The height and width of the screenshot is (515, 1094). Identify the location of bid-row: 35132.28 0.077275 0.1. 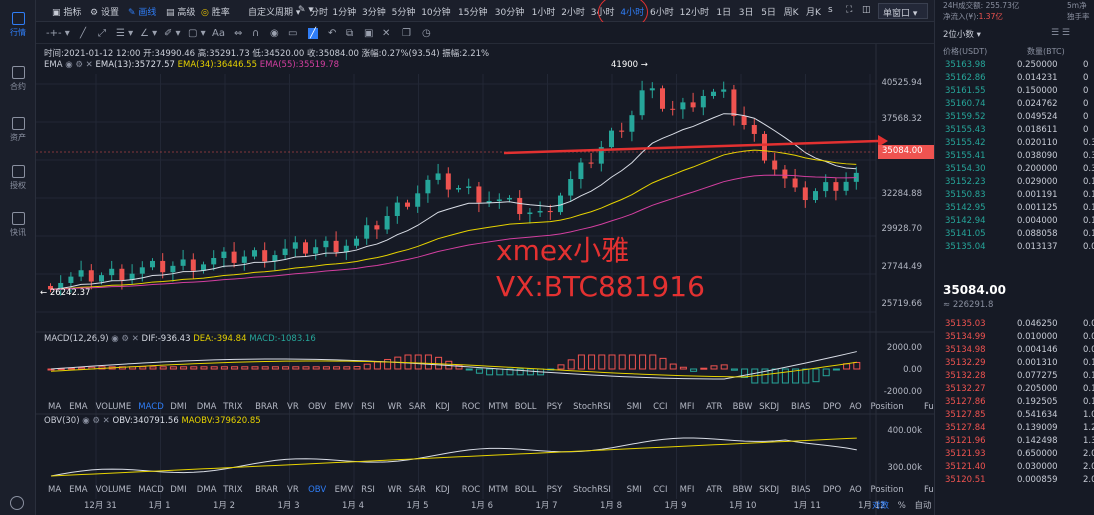
(1014, 376).